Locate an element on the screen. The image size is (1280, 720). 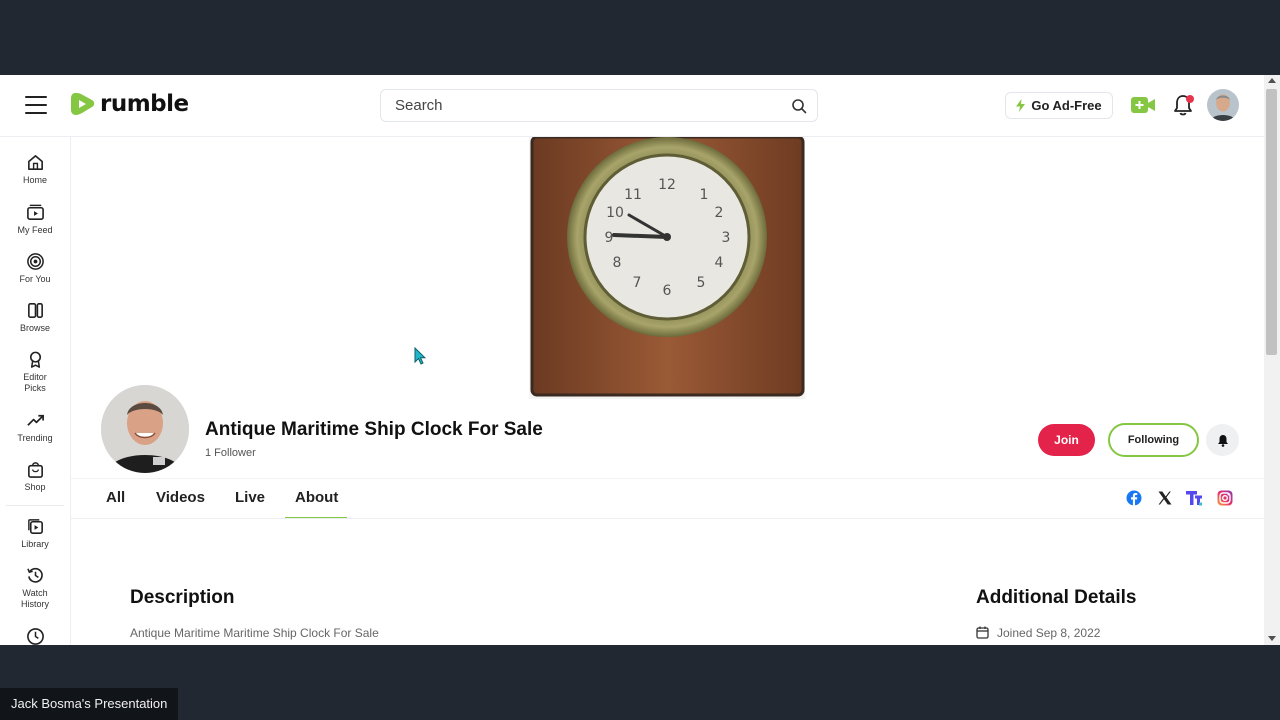
browse-icon is located at coordinates (35, 310).